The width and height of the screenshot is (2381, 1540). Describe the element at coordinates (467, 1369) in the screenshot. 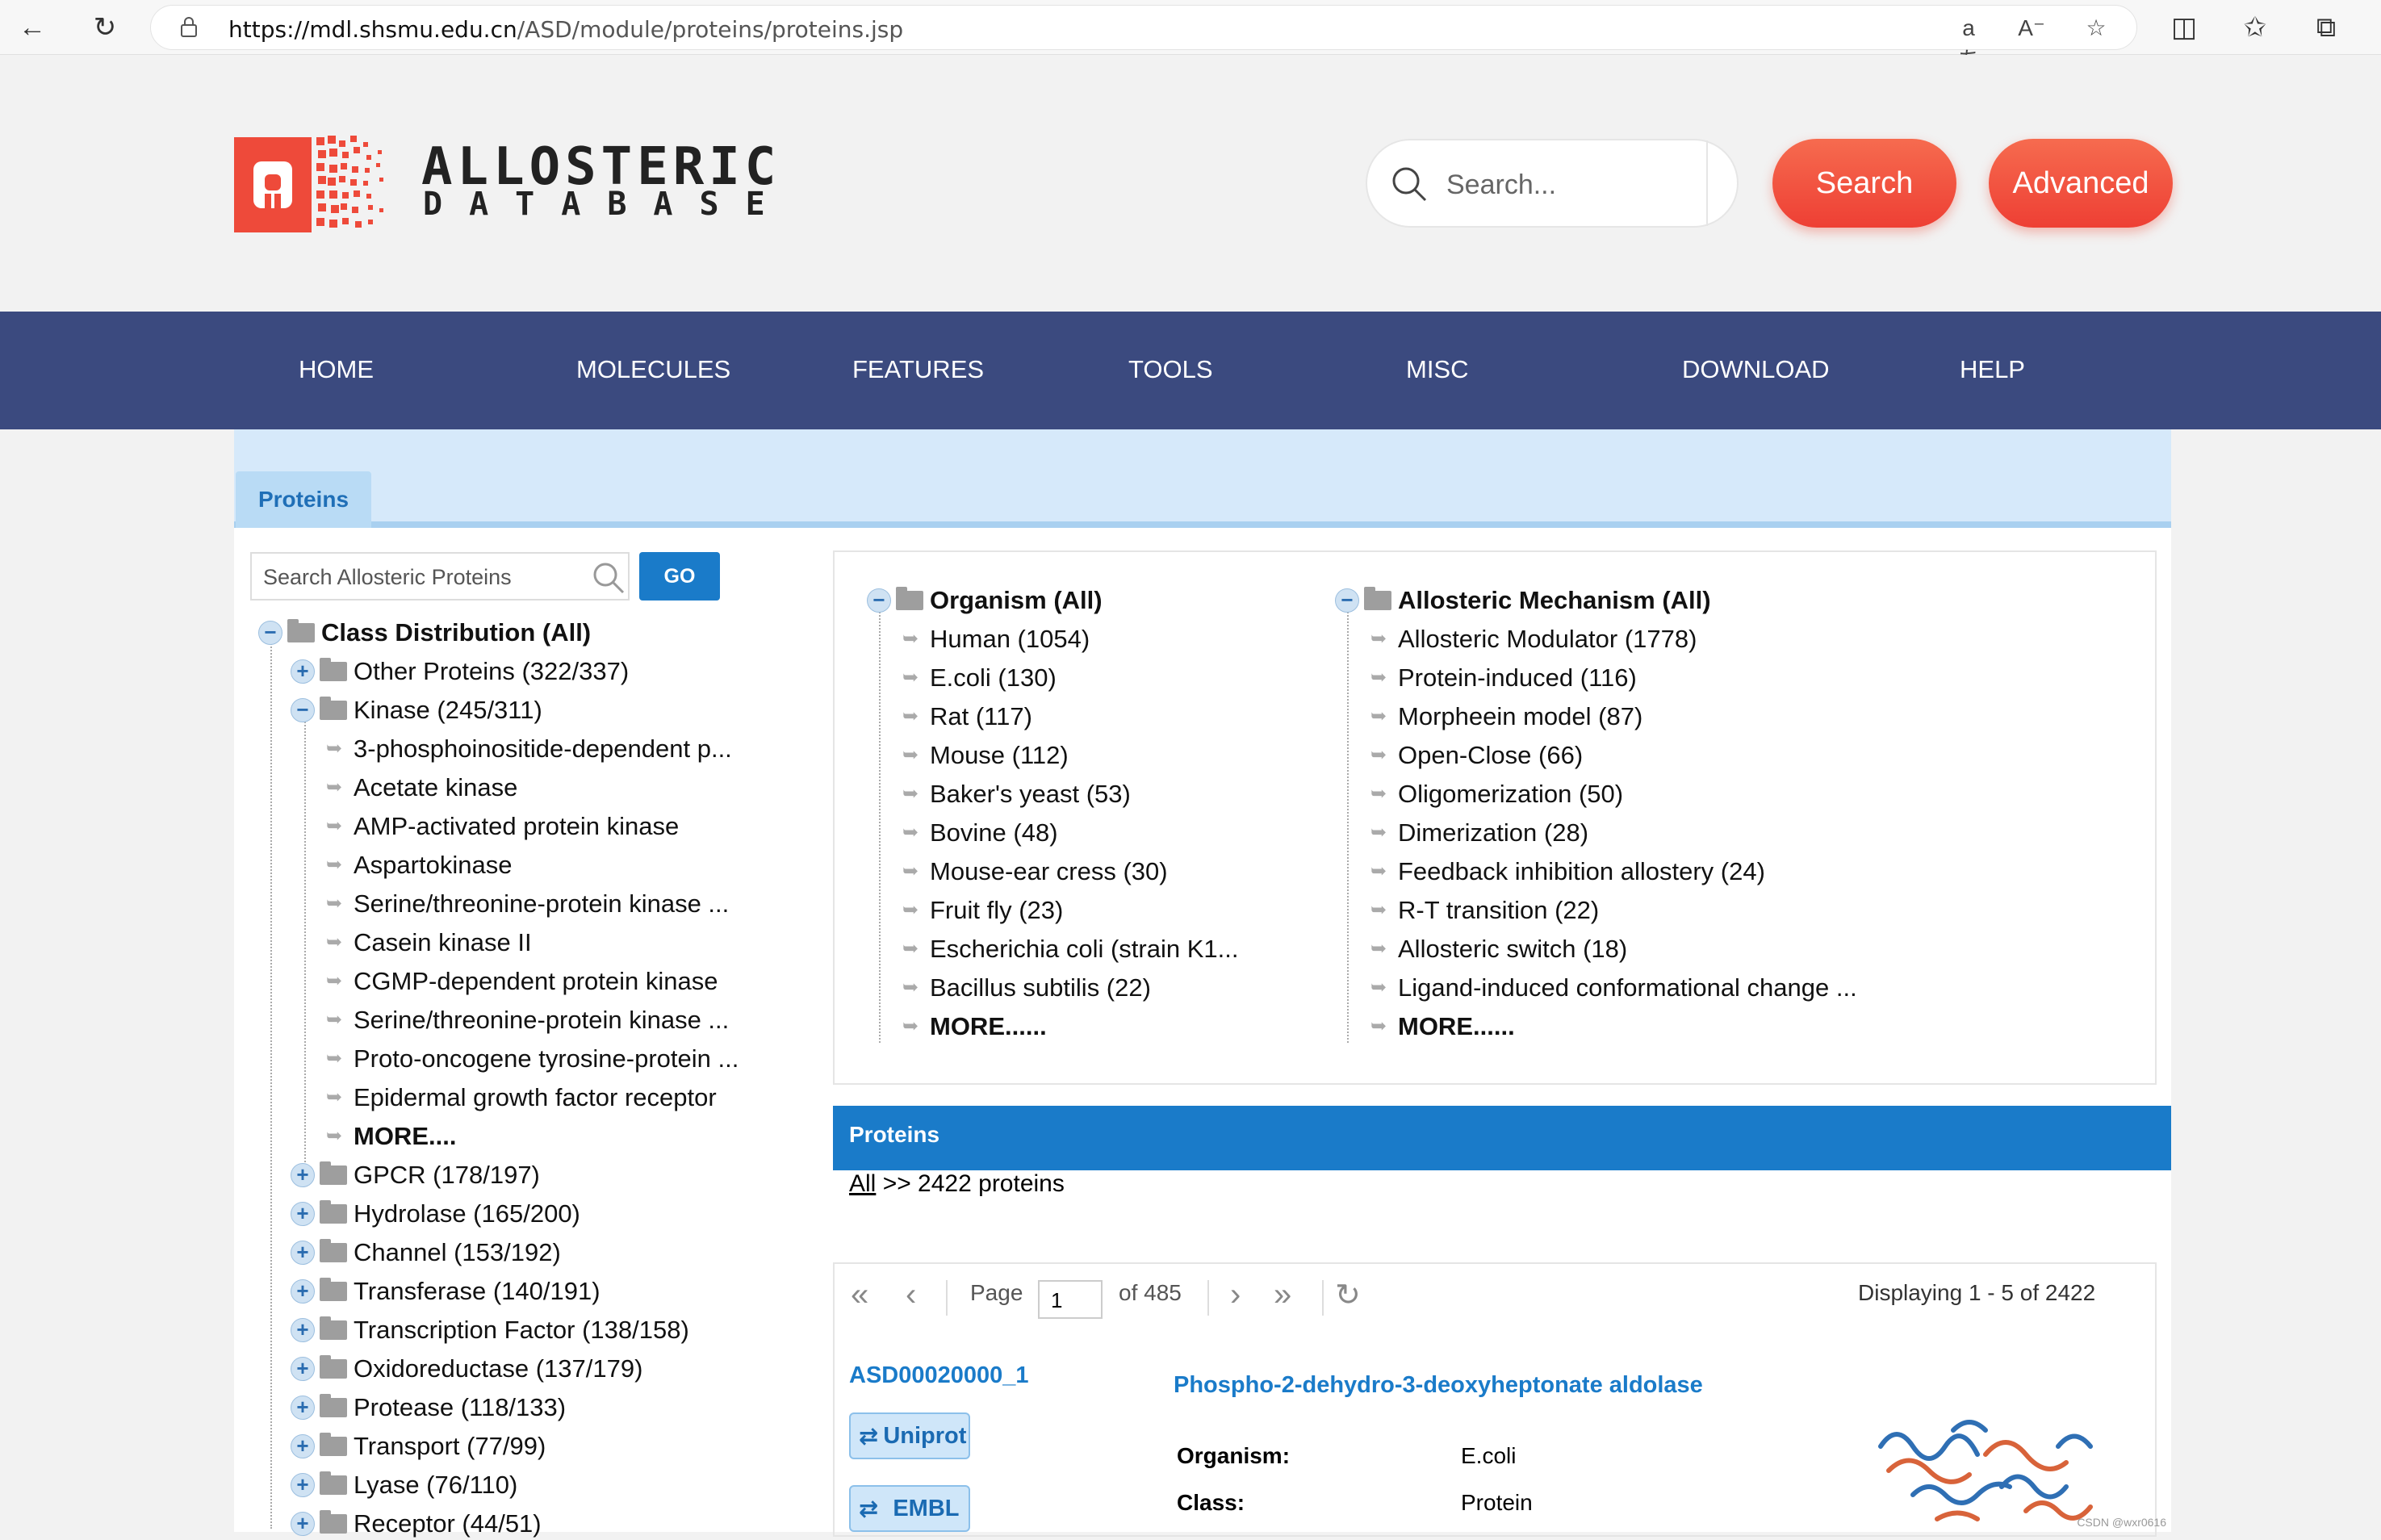

I see `tree-group: + Oxidoreductase (137/179)` at that location.